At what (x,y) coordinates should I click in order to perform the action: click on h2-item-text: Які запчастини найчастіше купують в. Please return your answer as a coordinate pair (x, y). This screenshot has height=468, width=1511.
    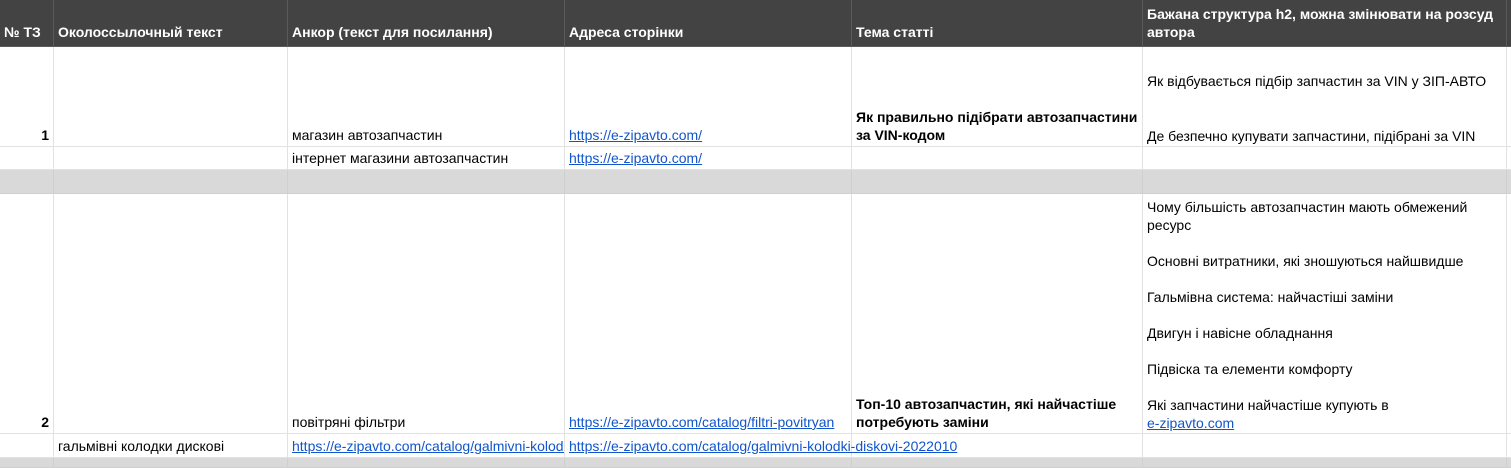
    Looking at the image, I should click on (1268, 405).